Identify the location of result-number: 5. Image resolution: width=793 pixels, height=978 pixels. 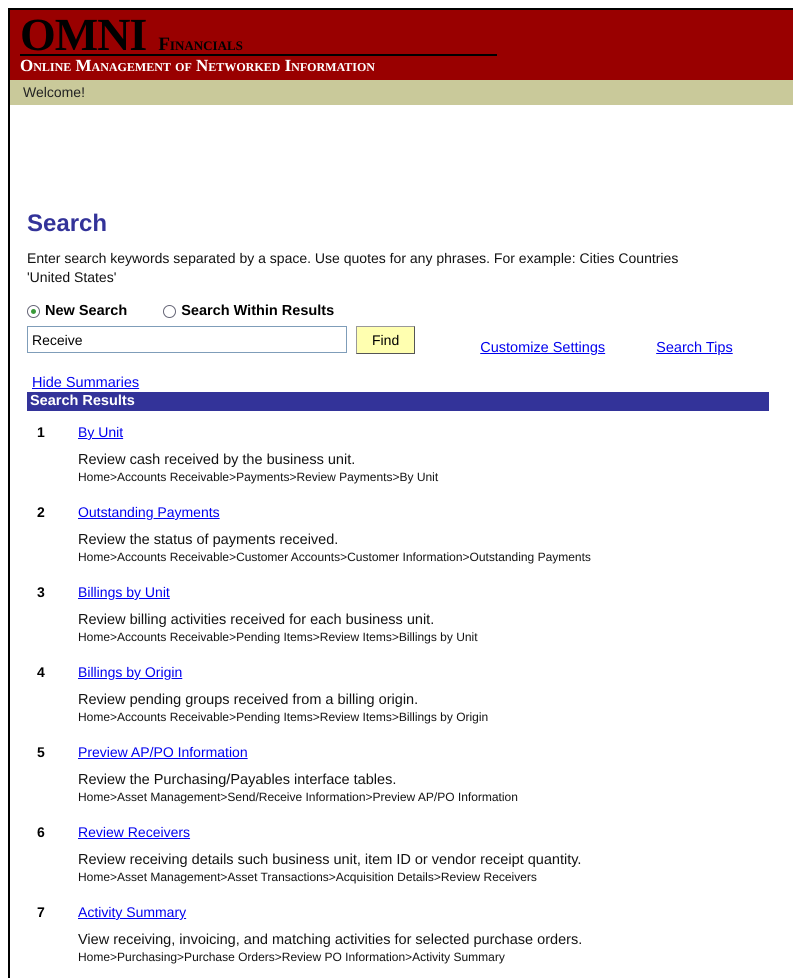
(41, 752).